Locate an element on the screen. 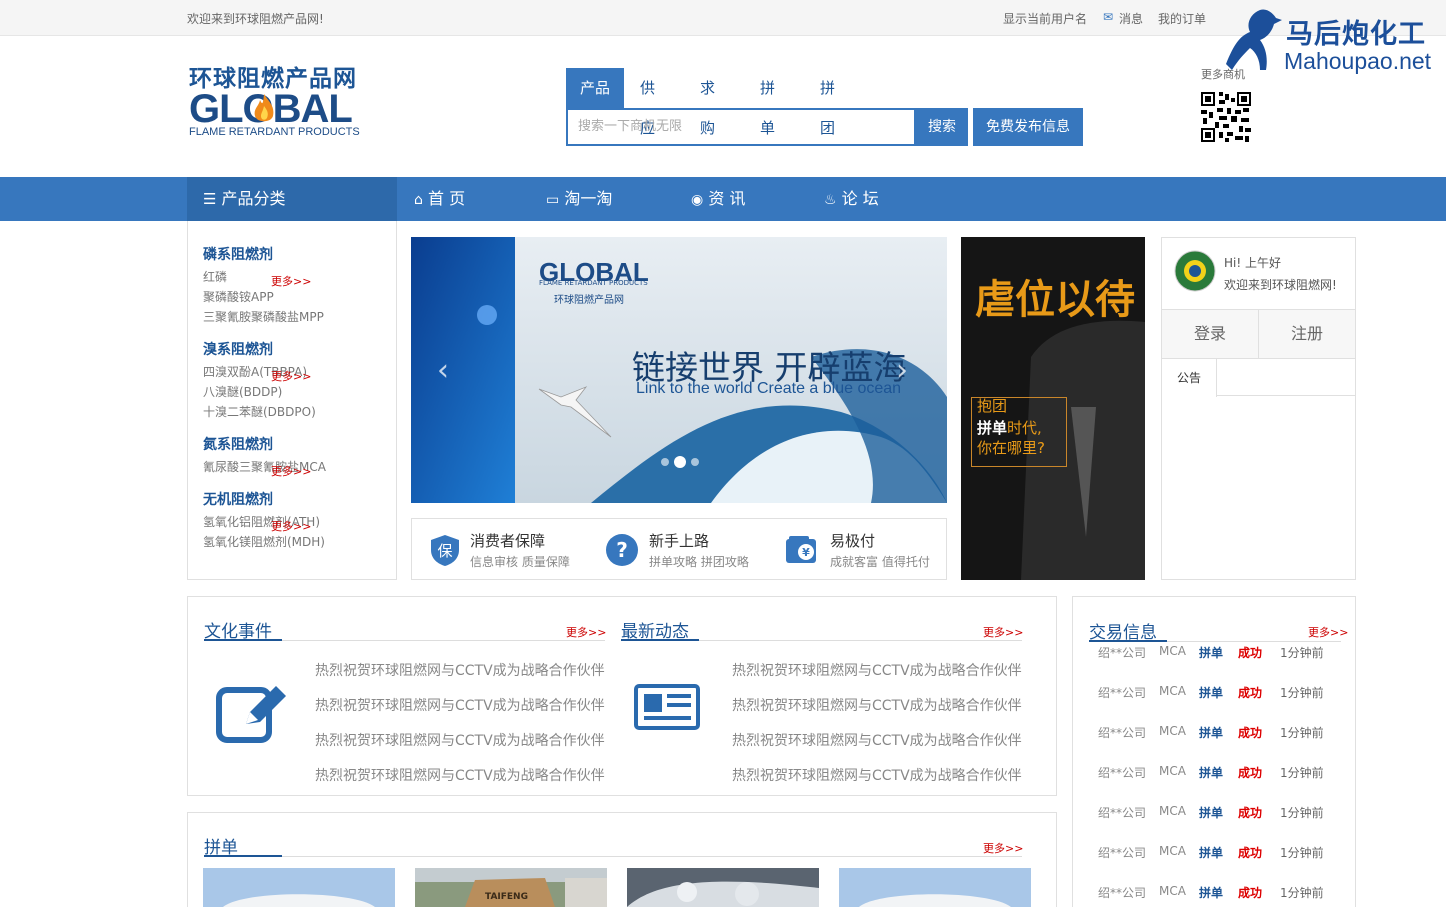  login-button: 登录 is located at coordinates (1210, 333).